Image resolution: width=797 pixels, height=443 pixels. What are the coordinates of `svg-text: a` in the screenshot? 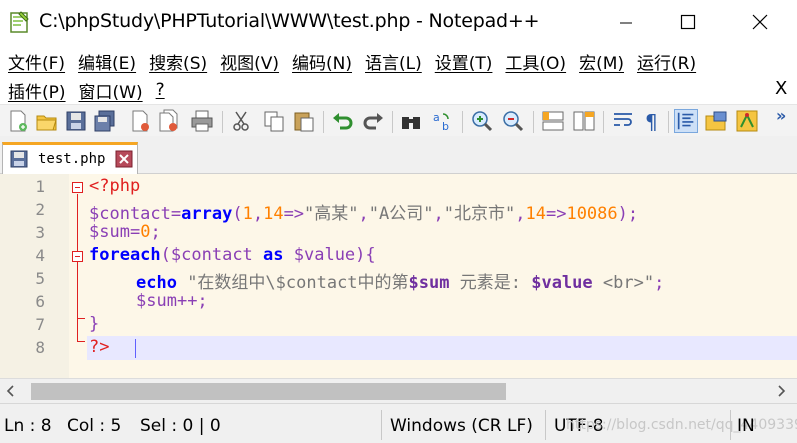 It's located at (436, 117).